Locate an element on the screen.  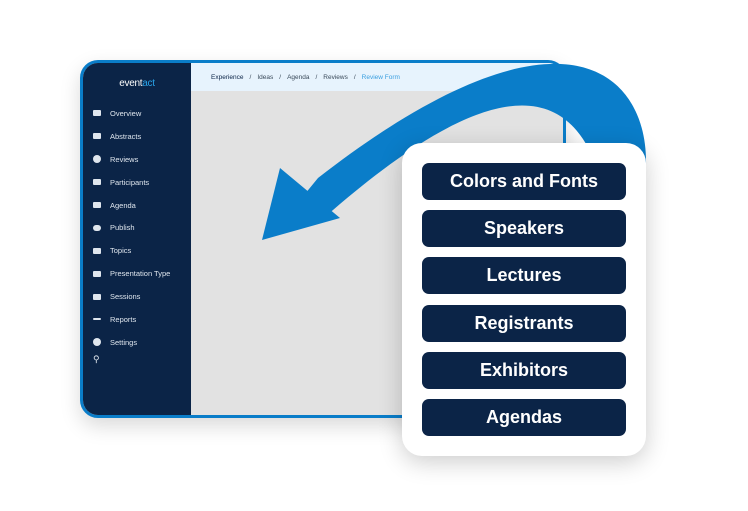
agendas-button: Agendas is located at coordinates (524, 417).